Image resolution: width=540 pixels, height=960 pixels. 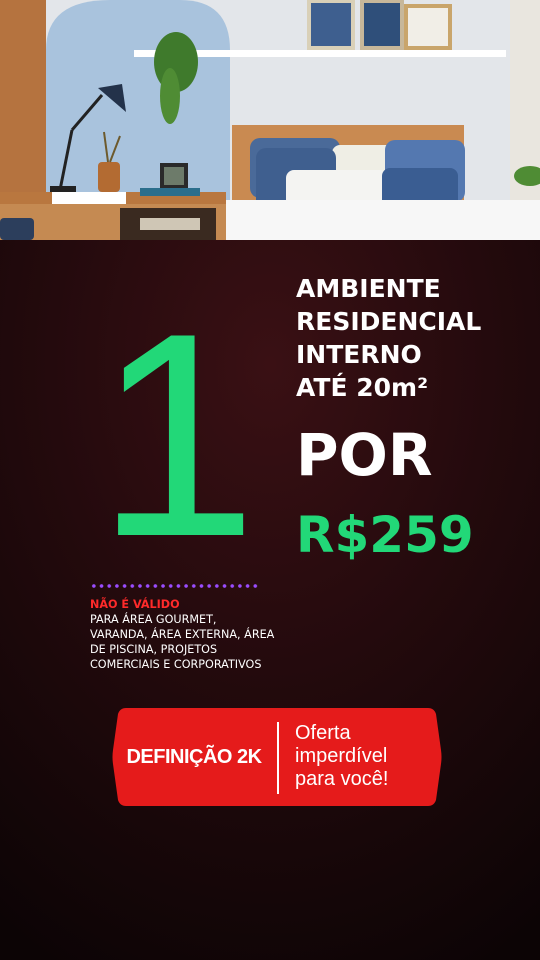 I want to click on disclaimer-line: DE PISCINA, PROJETOS, so click(x=154, y=649).